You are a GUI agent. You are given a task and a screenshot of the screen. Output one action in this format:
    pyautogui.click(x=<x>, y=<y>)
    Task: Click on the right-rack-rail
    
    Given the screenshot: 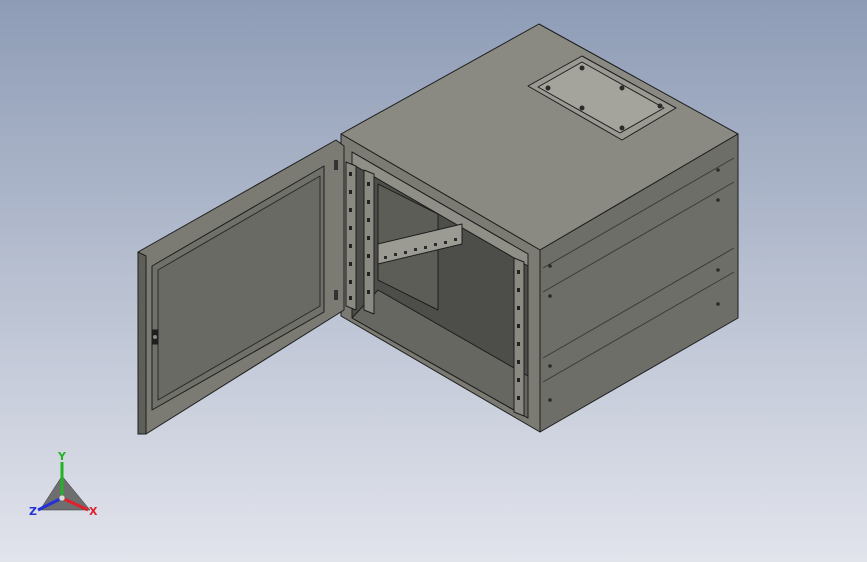 What is the action you would take?
    pyautogui.click(x=519, y=337)
    